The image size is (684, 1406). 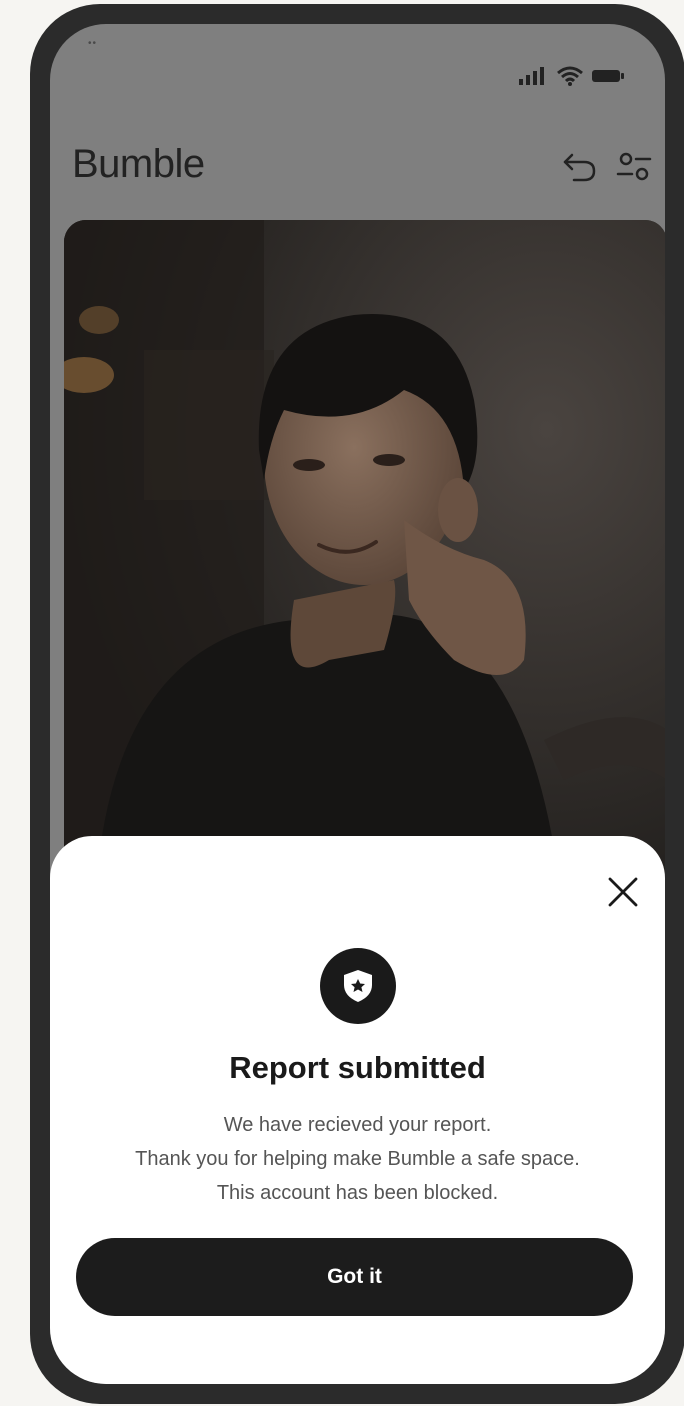 I want to click on undo-icon, so click(x=579, y=167).